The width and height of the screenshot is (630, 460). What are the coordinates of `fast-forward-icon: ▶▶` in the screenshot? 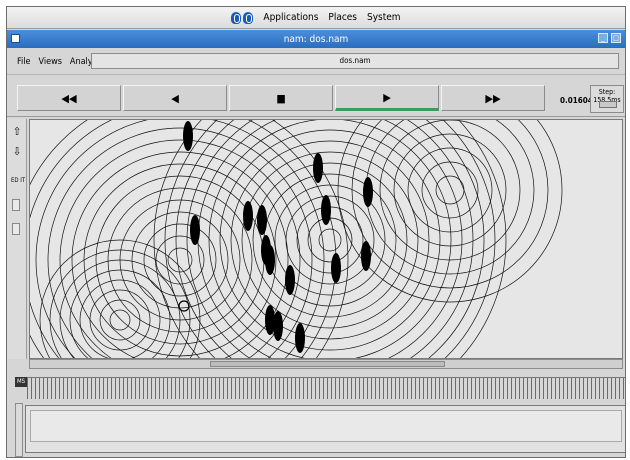 It's located at (493, 98).